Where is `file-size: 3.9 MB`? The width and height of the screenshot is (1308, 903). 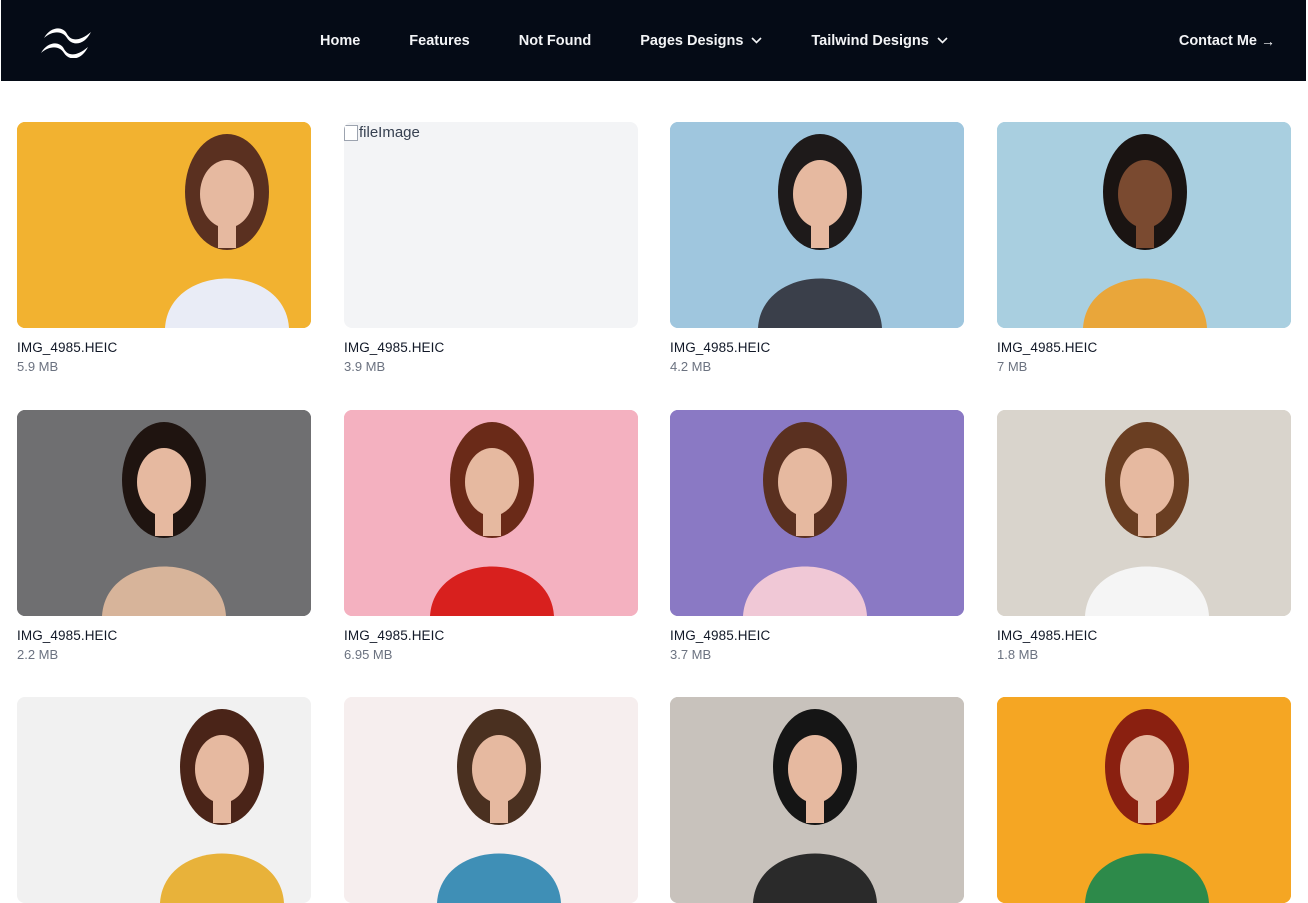 file-size: 3.9 MB is located at coordinates (365, 366).